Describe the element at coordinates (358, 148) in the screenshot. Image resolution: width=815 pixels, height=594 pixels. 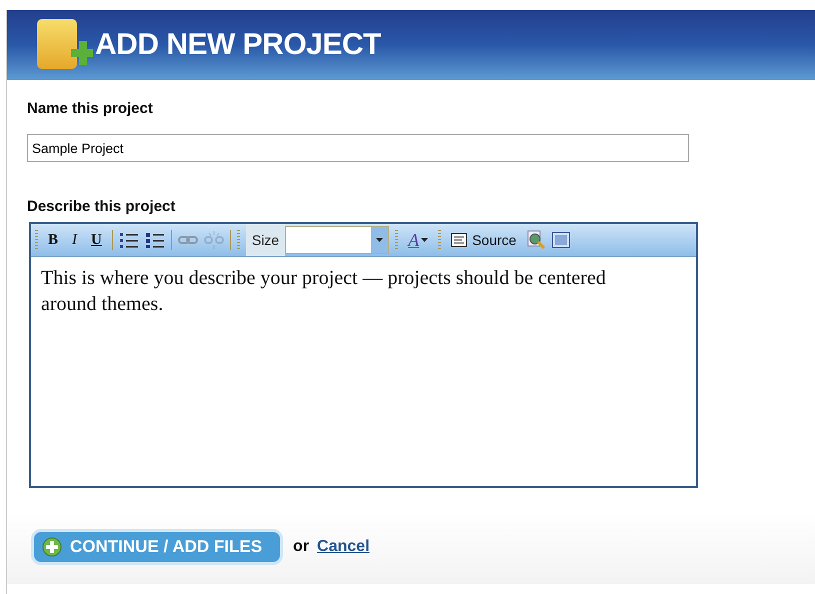
I see `name-field: Sample Project` at that location.